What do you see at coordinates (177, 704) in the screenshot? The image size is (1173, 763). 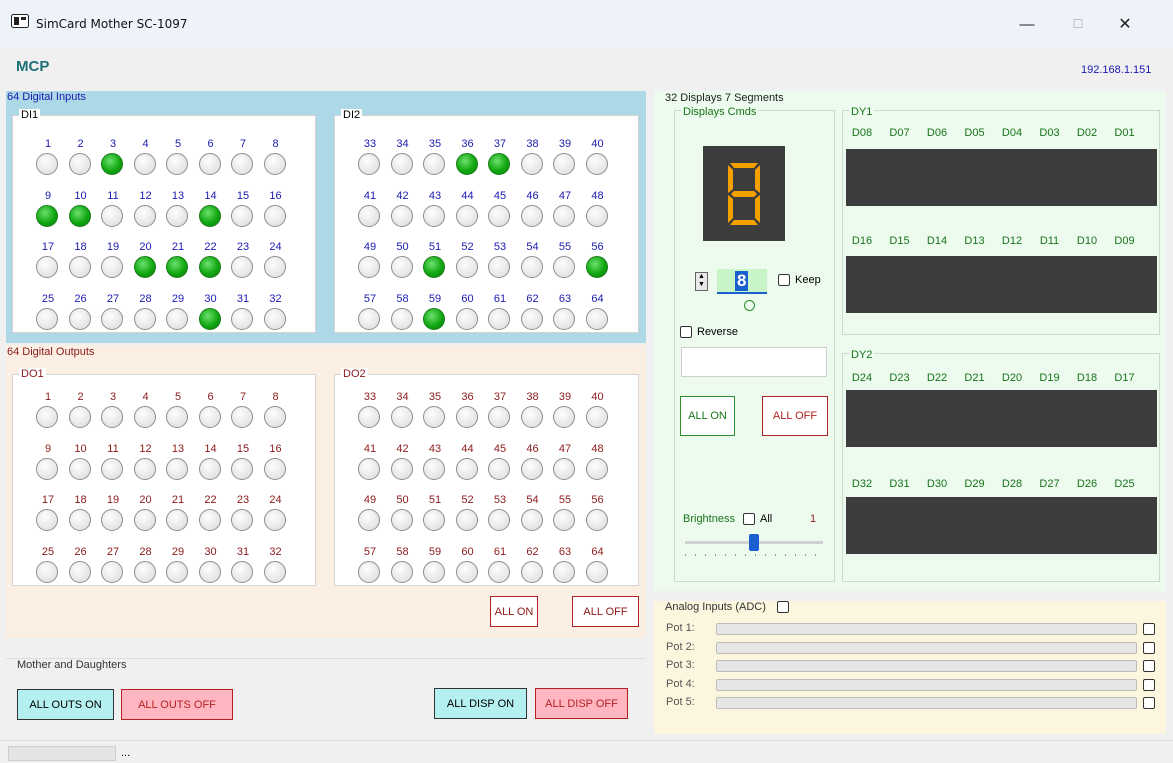 I see `all-outs-off-button: ALL OUTS OFF` at bounding box center [177, 704].